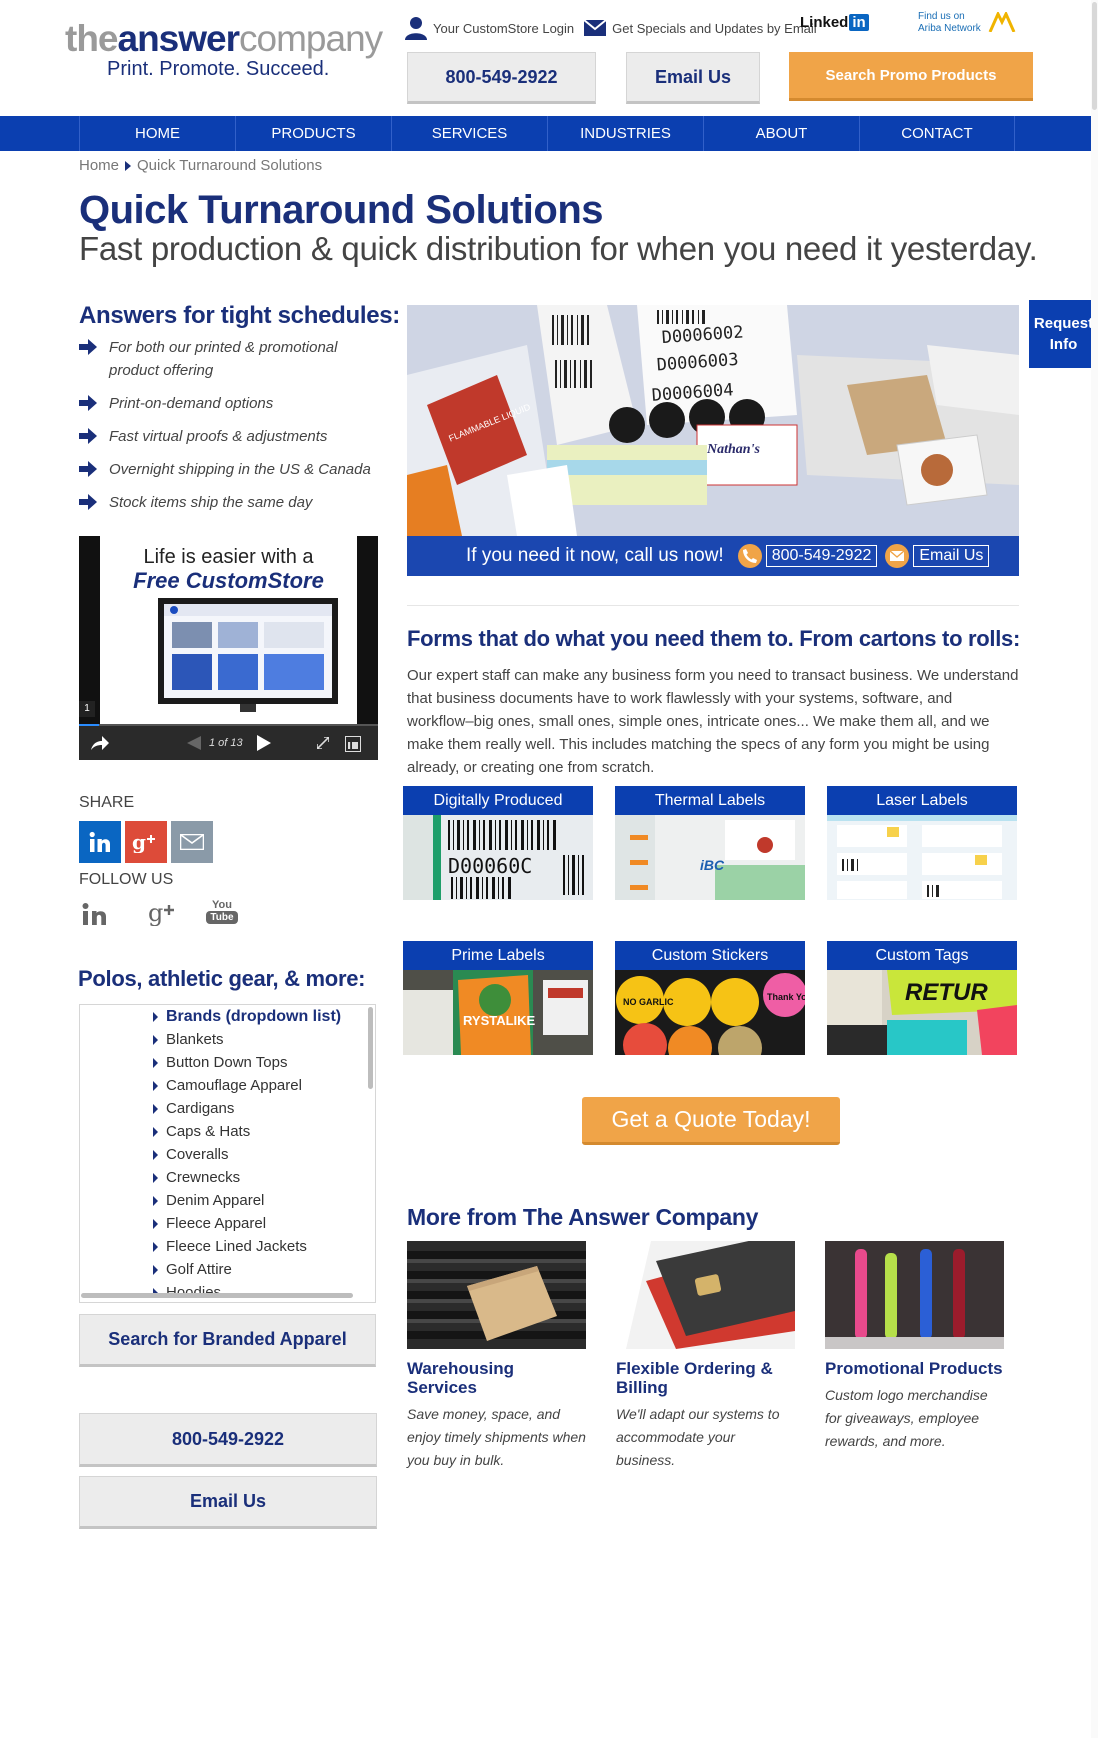  What do you see at coordinates (710, 998) in the screenshot?
I see `tile-custom-stickers: Custom Stickers NO GARLIC Thank You!` at bounding box center [710, 998].